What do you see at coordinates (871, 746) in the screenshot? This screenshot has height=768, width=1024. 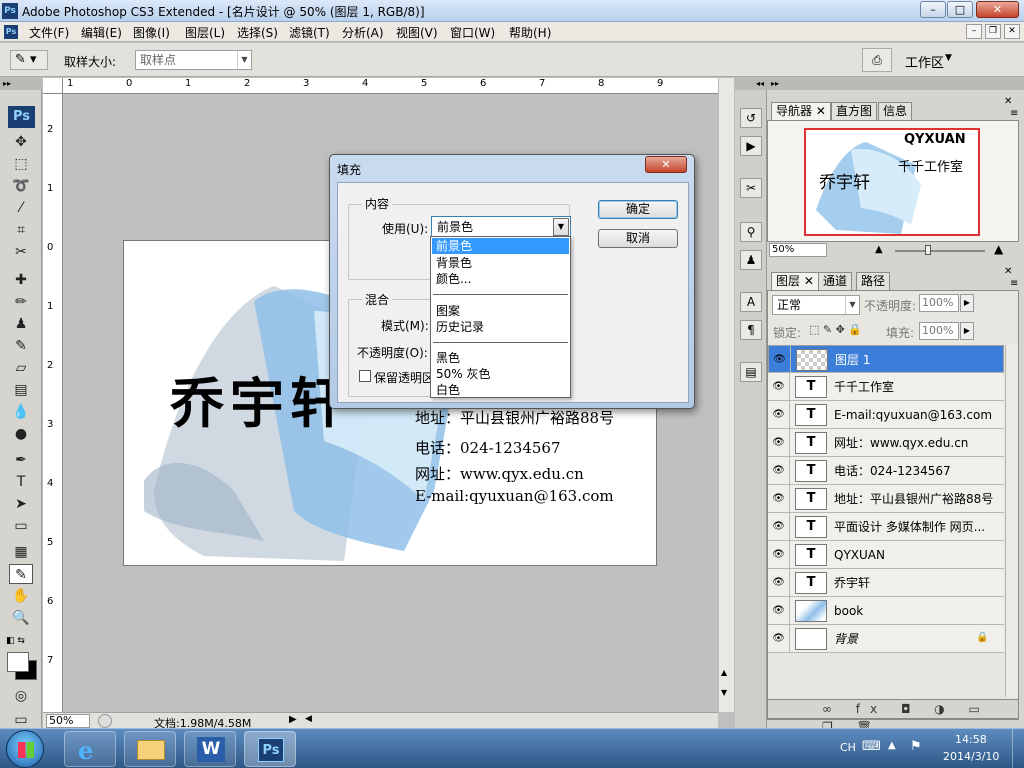 I see `keyboard-icon: ⌨` at bounding box center [871, 746].